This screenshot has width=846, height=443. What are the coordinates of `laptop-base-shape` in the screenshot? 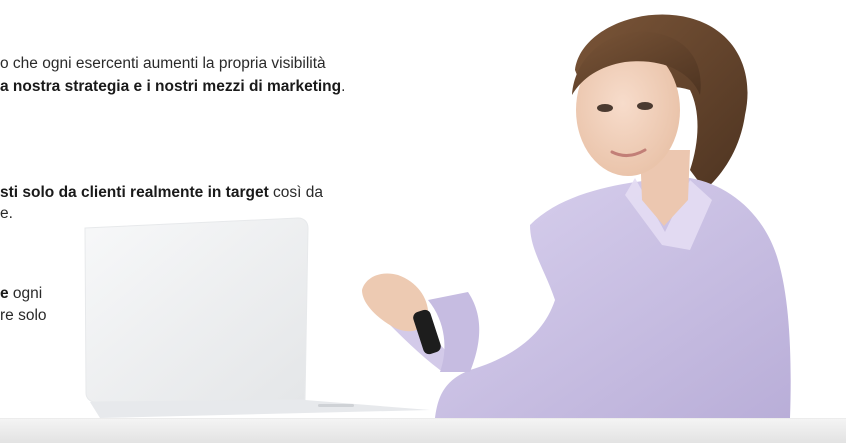 It's located at (260, 409).